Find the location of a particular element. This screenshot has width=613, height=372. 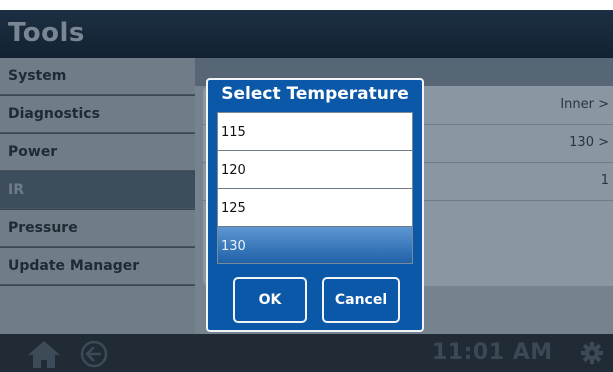

option-label: 115 is located at coordinates (233, 132).